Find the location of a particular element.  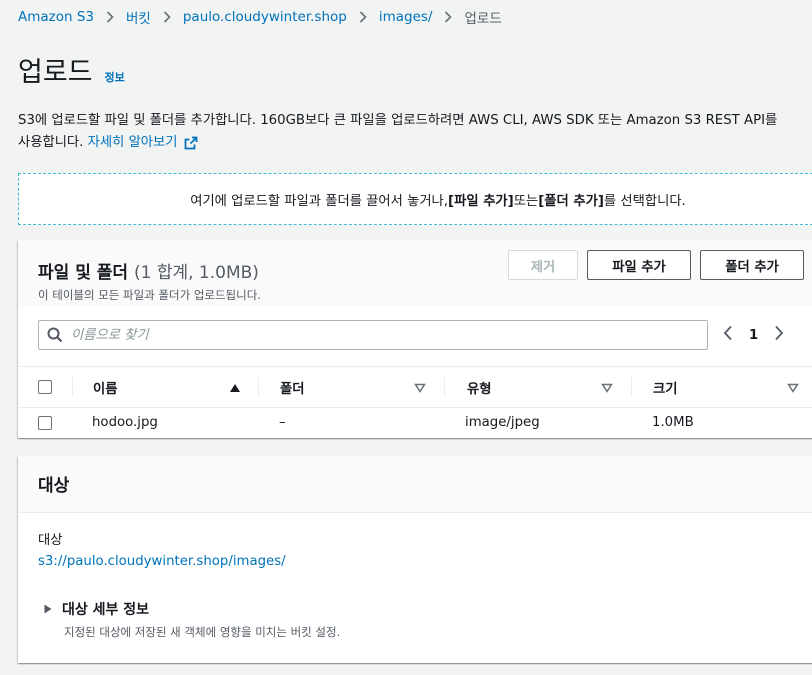

pagination-page-number: 1 is located at coordinates (753, 335).